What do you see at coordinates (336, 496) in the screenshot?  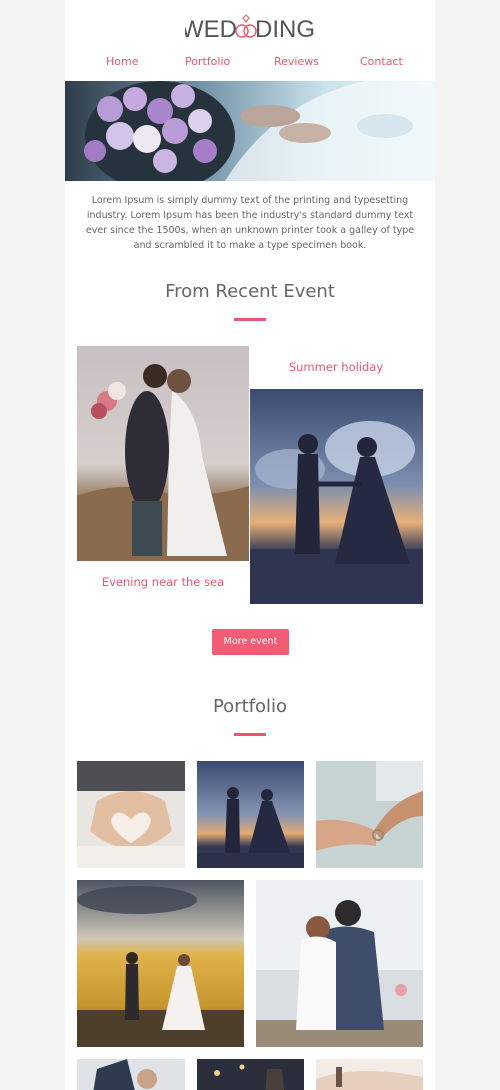 I see `photo-summer-holiday` at bounding box center [336, 496].